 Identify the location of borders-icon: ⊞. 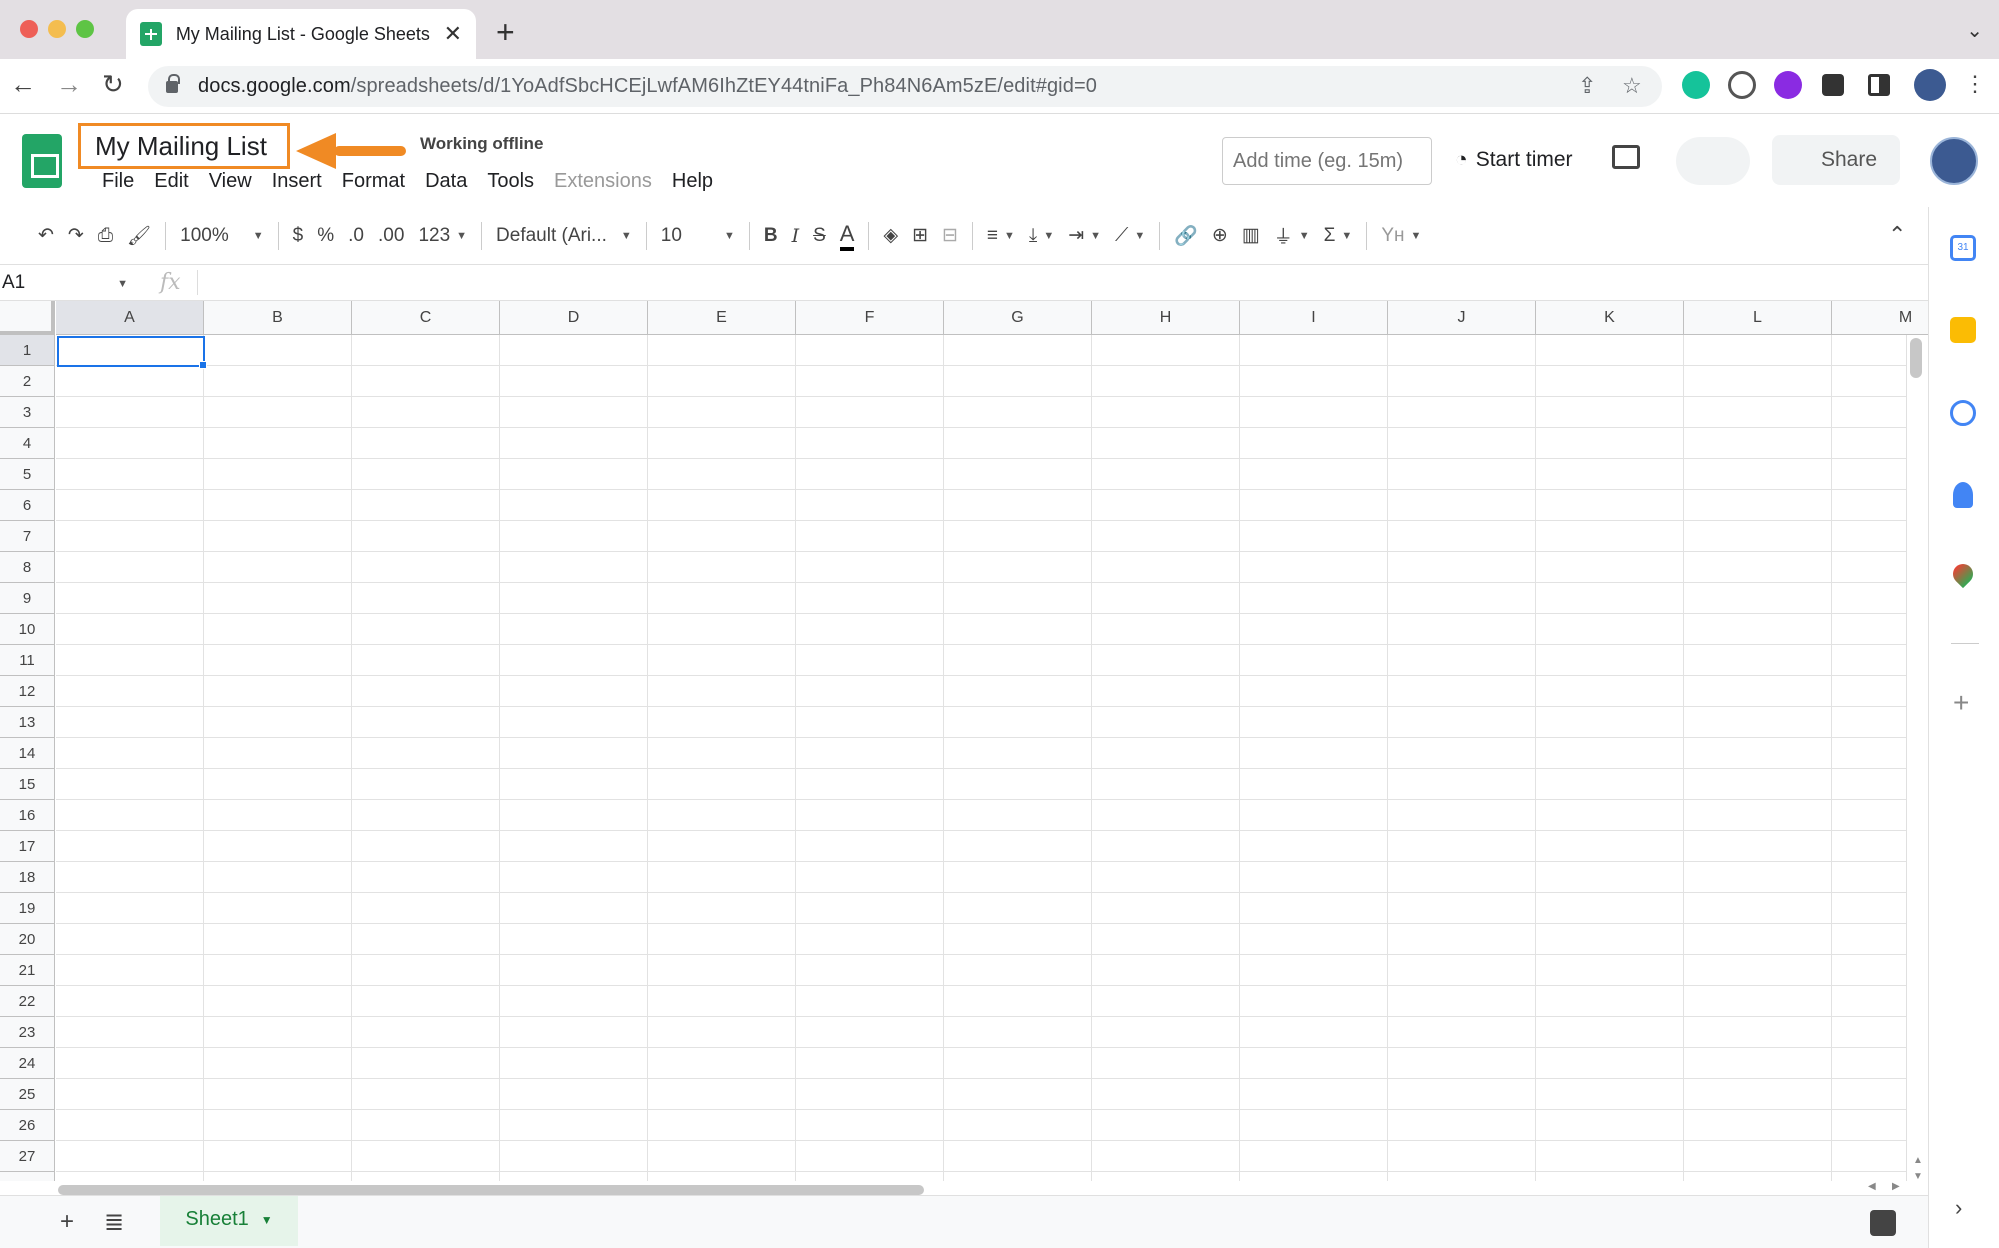
(920, 236).